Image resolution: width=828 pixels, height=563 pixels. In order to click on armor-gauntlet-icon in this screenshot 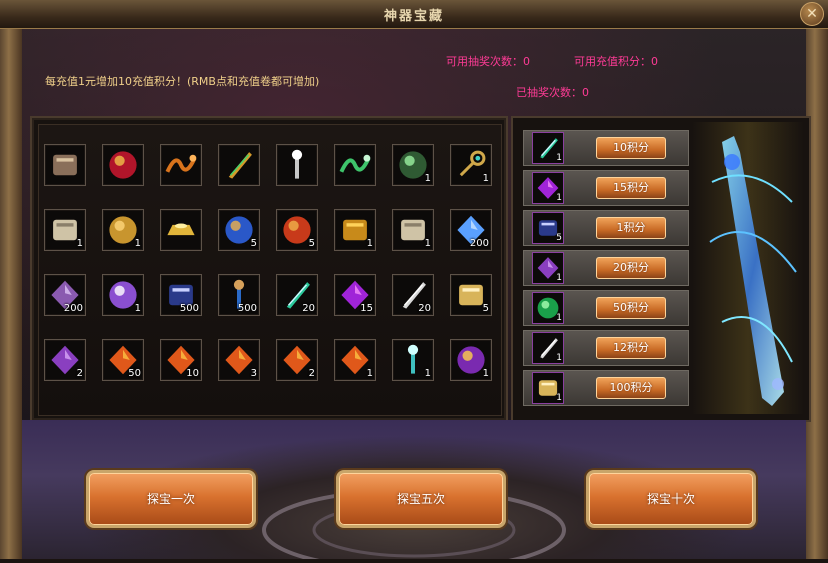, I will do `click(65, 165)`.